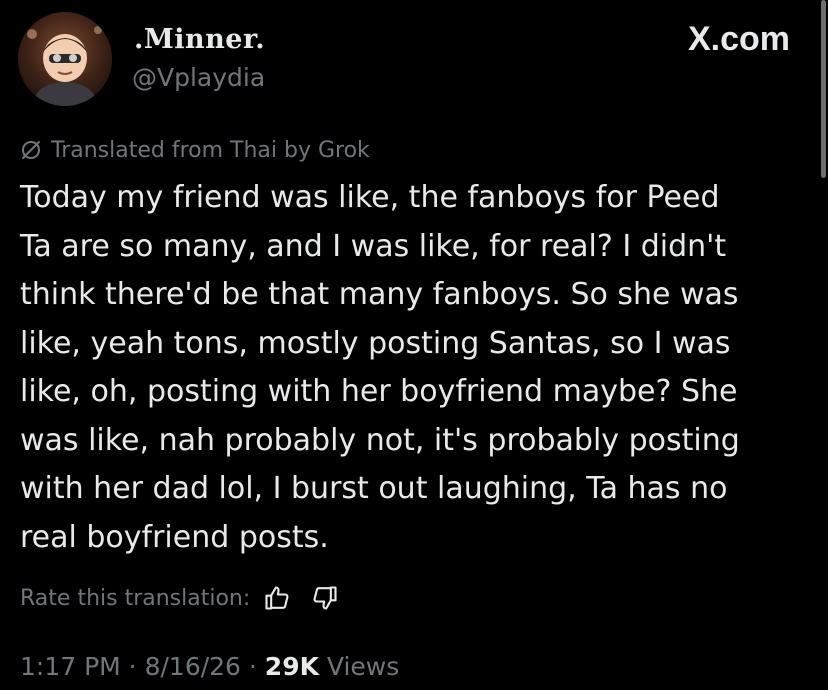  I want to click on scrollbar, so click(823, 89).